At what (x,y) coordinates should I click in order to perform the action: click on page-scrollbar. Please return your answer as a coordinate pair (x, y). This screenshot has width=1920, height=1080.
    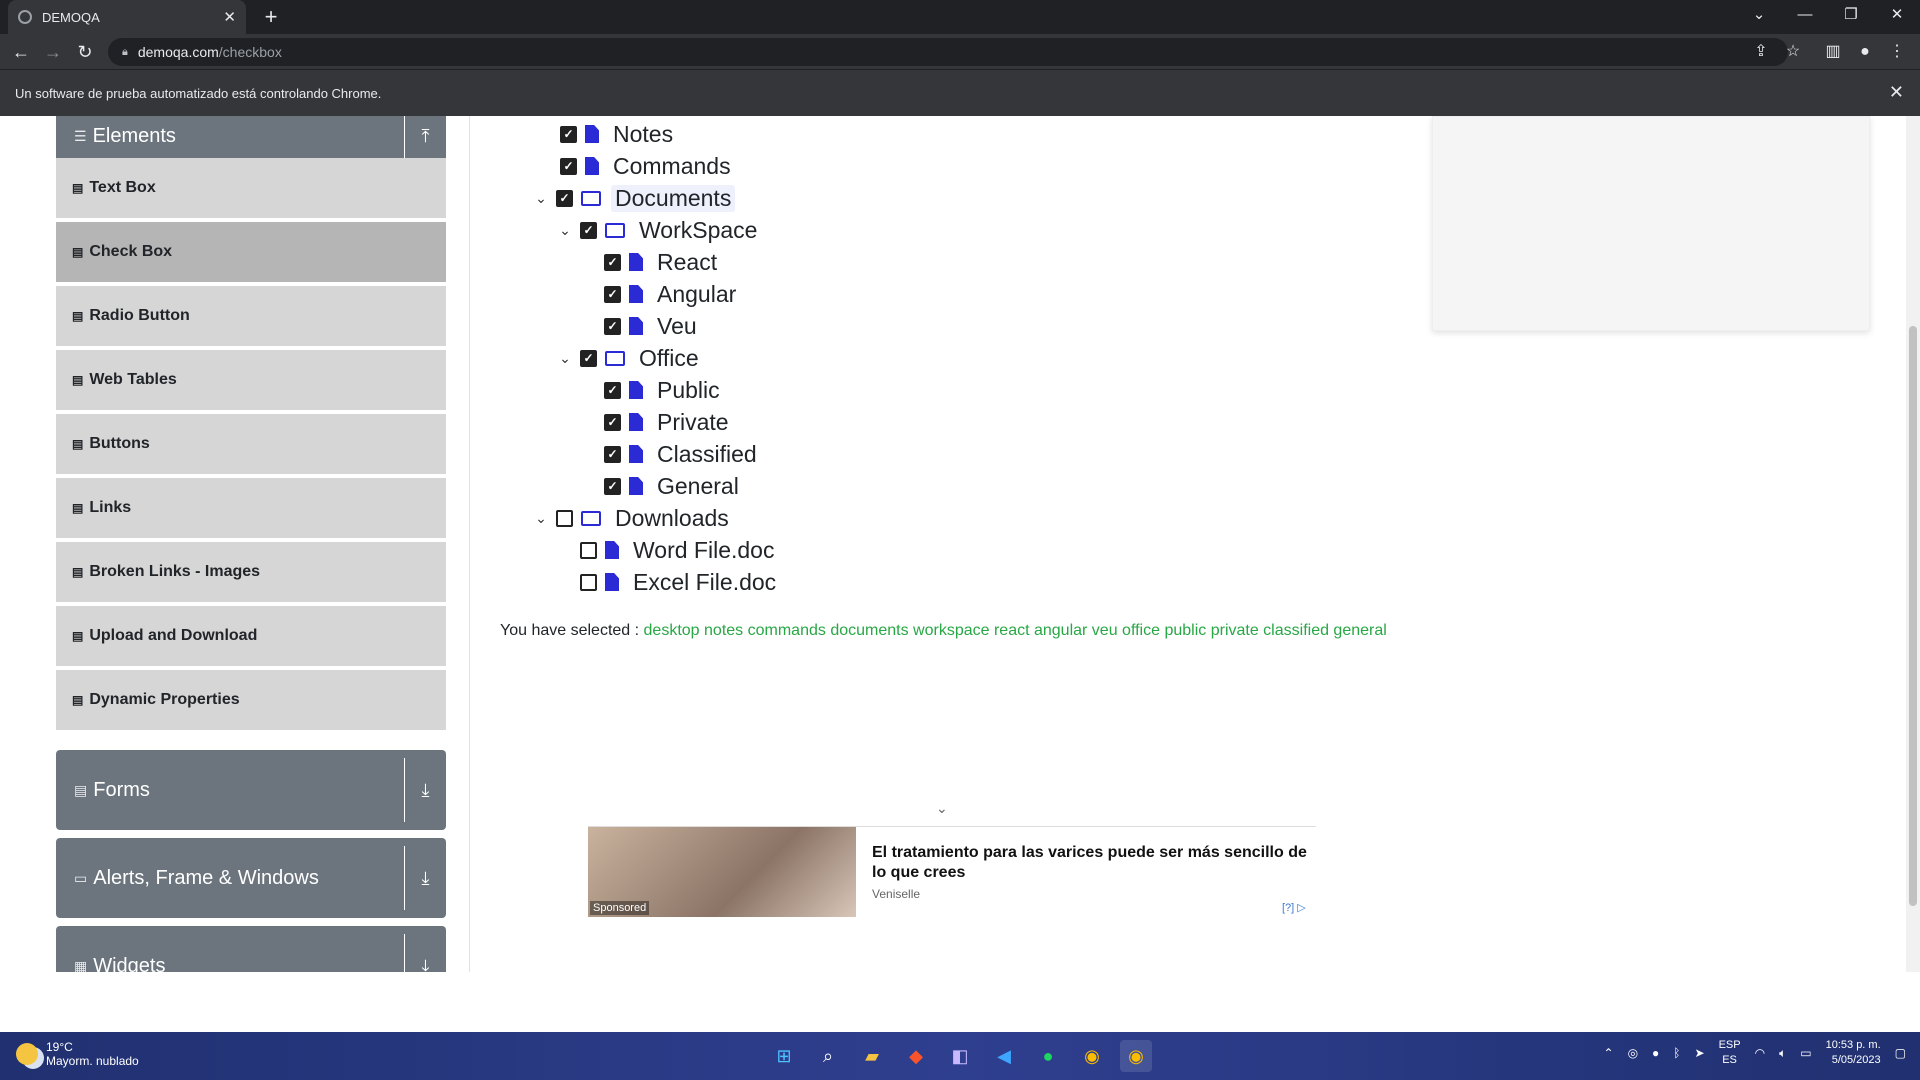
    Looking at the image, I should click on (1913, 544).